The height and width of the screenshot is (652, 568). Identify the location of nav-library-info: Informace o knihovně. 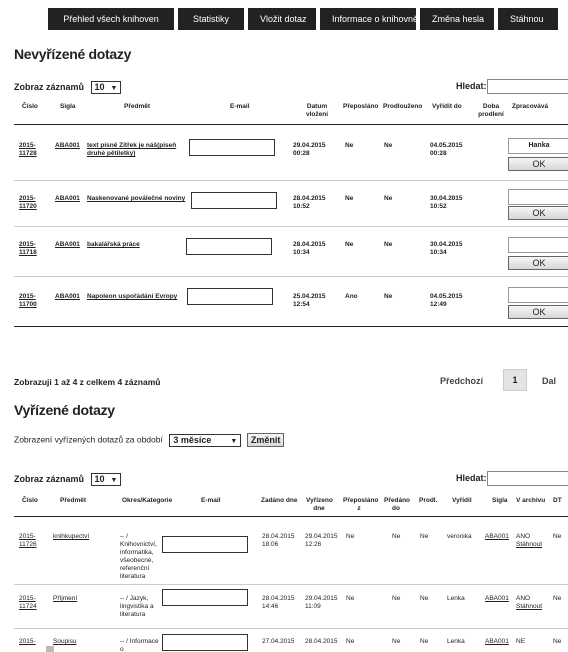
(369, 19).